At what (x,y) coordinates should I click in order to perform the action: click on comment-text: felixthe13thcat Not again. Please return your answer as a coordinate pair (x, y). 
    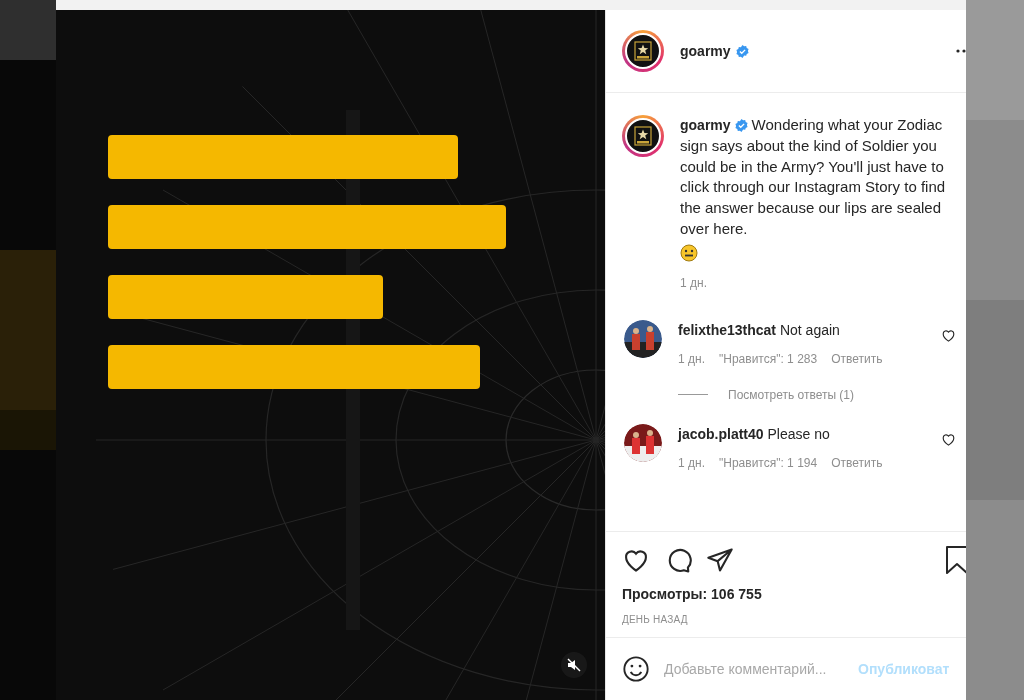
    Looking at the image, I should click on (759, 329).